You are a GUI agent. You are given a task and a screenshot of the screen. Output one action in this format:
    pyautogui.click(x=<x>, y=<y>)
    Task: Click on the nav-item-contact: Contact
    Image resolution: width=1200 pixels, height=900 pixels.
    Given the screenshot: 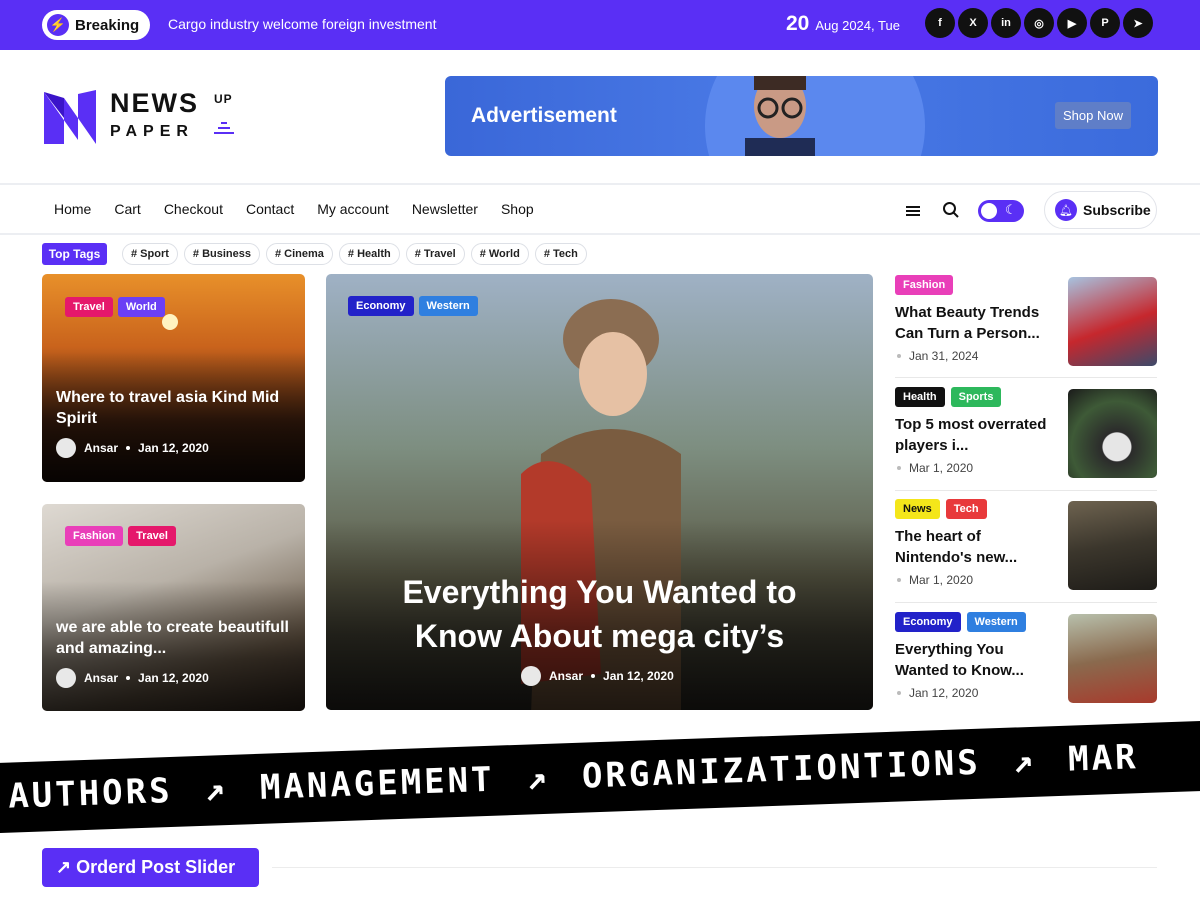 What is the action you would take?
    pyautogui.click(x=270, y=209)
    